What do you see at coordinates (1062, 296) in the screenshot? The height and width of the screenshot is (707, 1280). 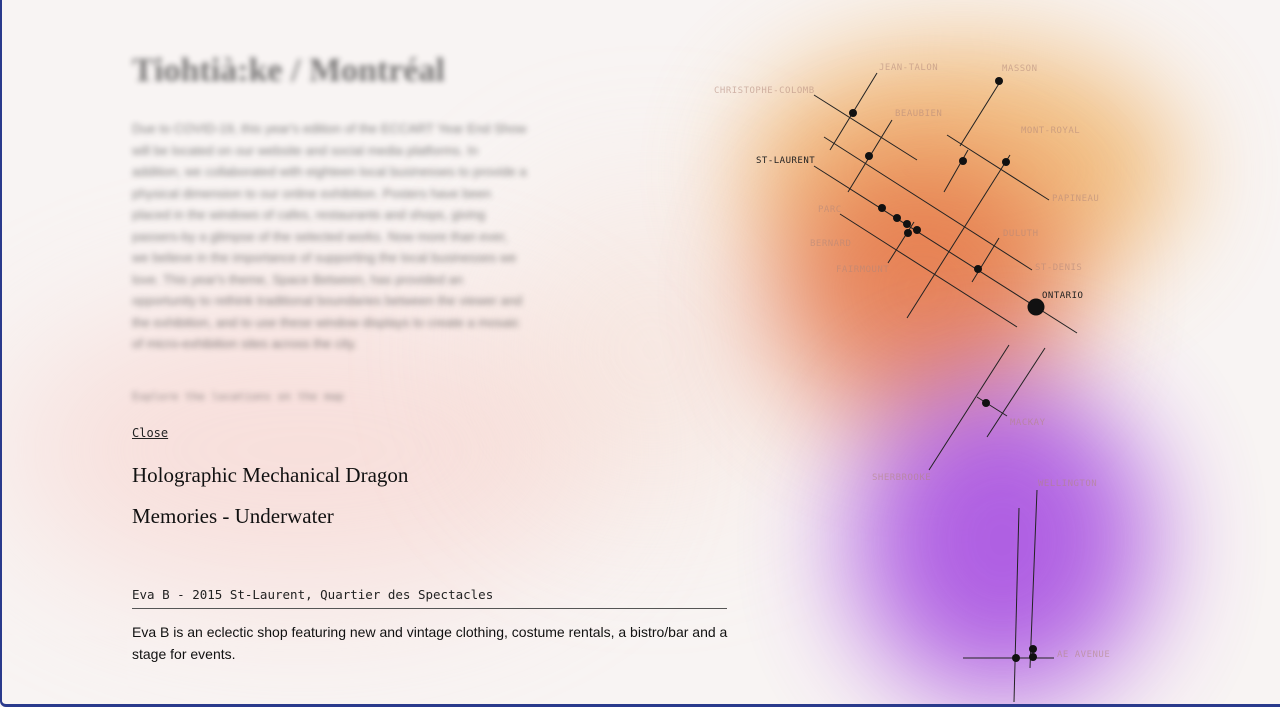 I see `street-label: ONTARIO` at bounding box center [1062, 296].